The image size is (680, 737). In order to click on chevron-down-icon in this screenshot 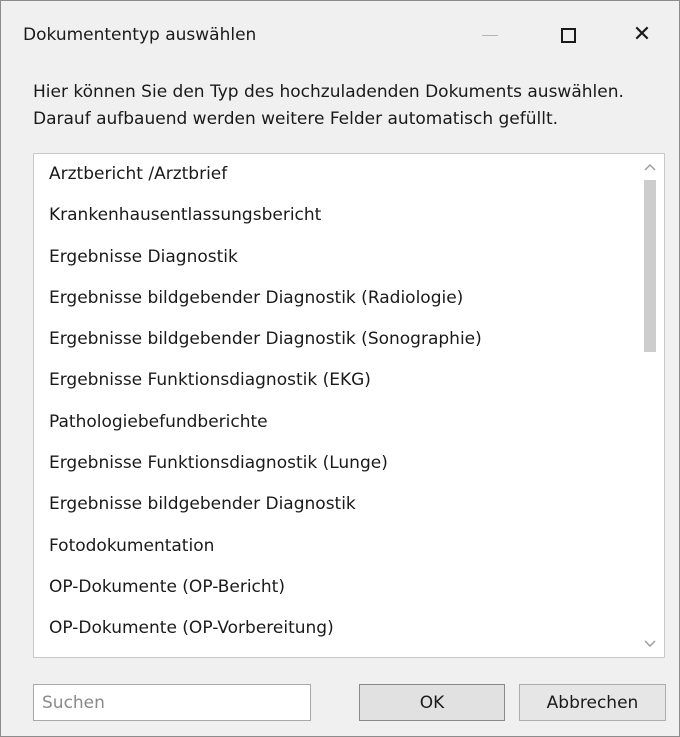, I will do `click(650, 644)`.